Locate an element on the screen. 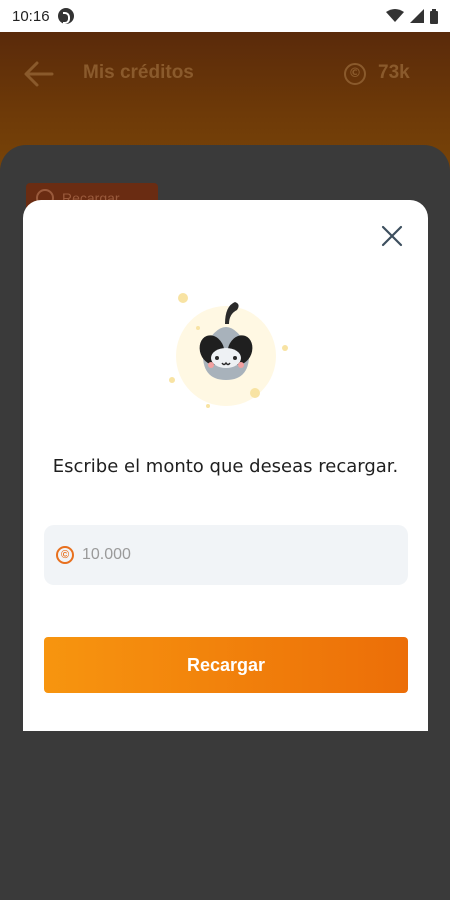 The image size is (450, 900). recharge-button: Recargar is located at coordinates (226, 665).